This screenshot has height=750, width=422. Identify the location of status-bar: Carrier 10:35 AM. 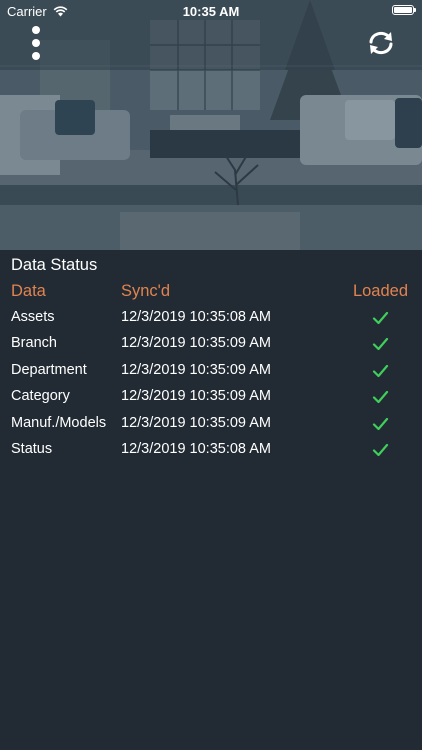
(211, 11).